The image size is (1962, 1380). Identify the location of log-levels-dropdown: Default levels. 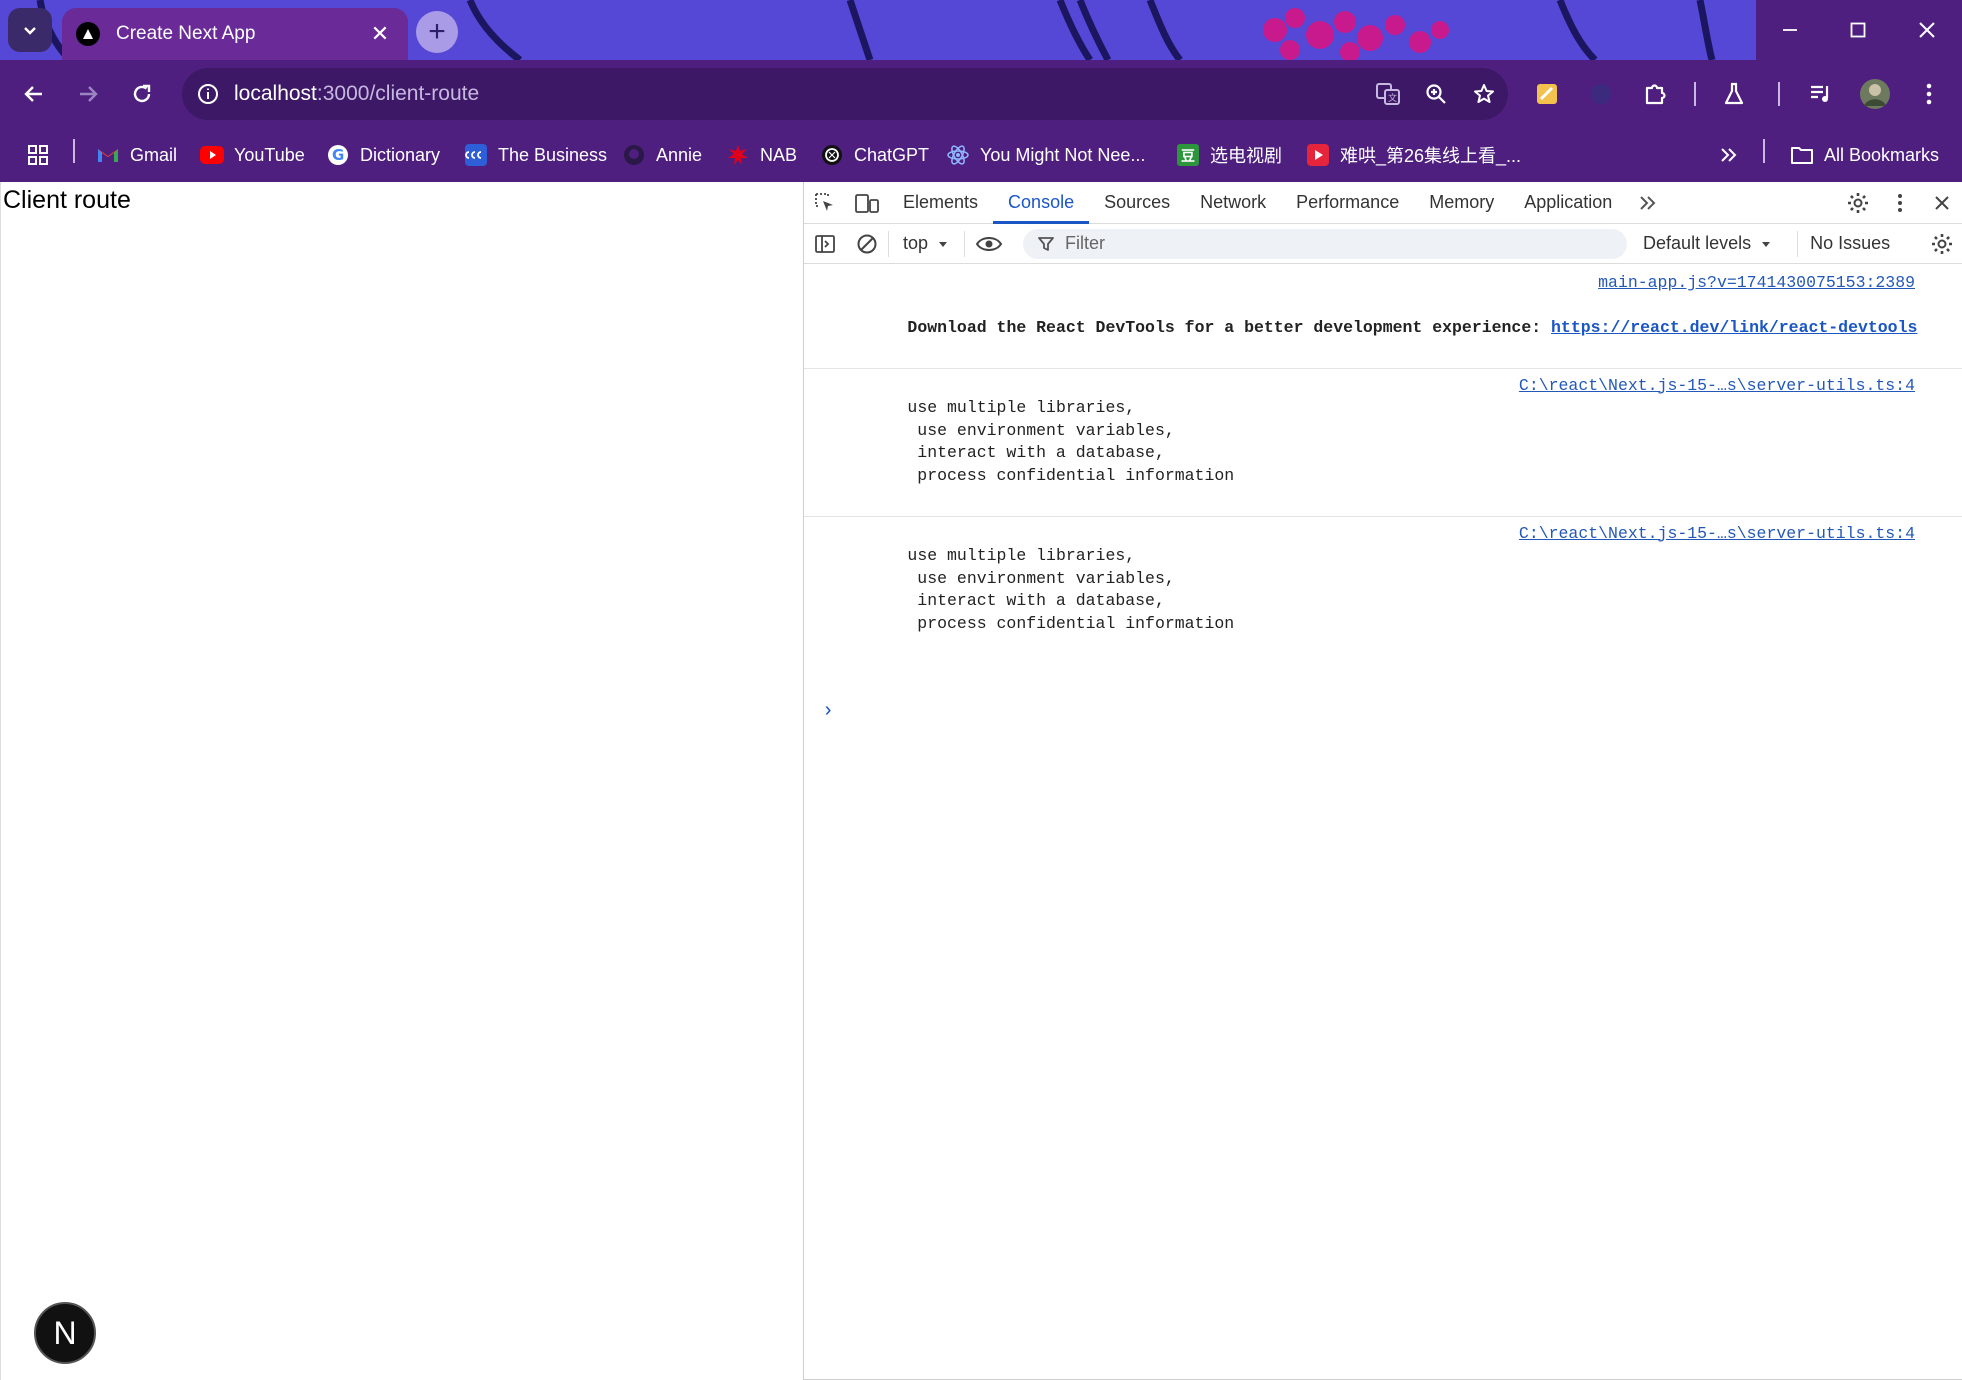
(1708, 243).